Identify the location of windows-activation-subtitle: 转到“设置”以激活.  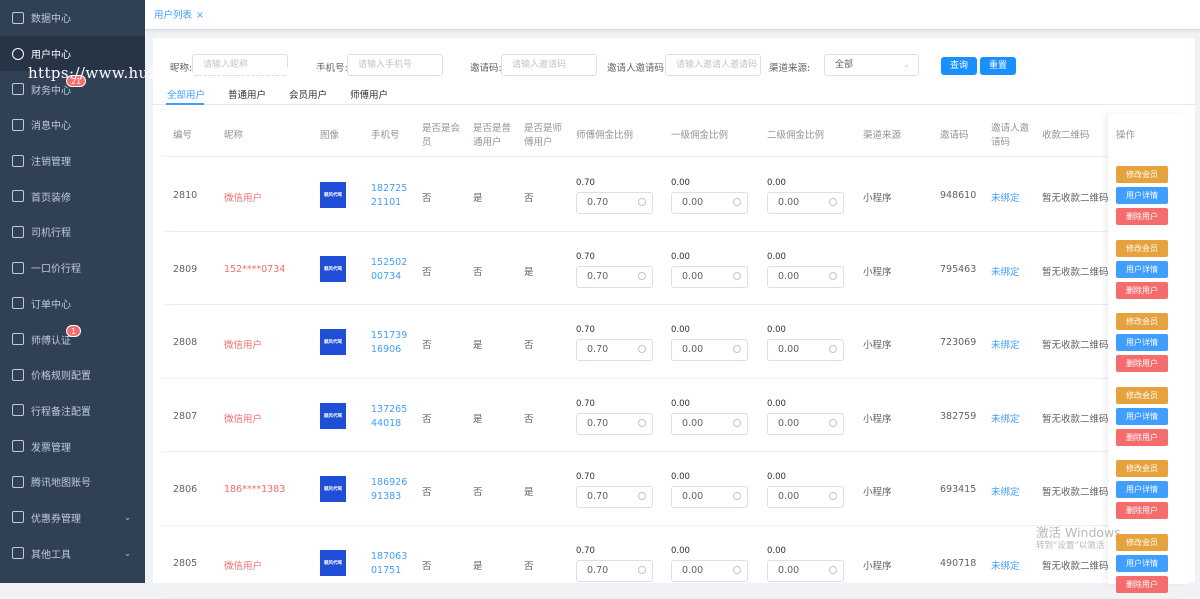
(1070, 545).